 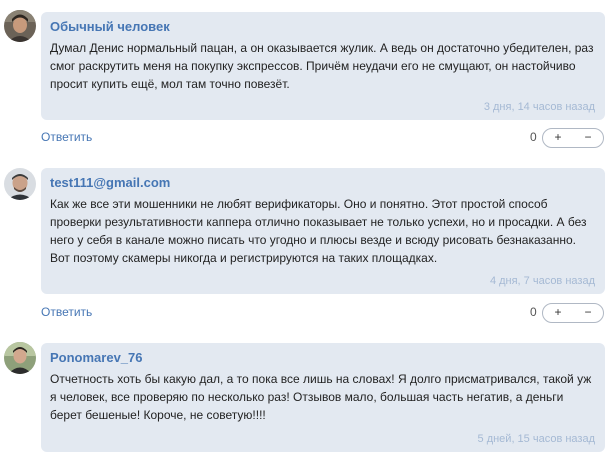 I want to click on comment-timestamp: 3 дня, 14 часов назад, so click(x=539, y=107).